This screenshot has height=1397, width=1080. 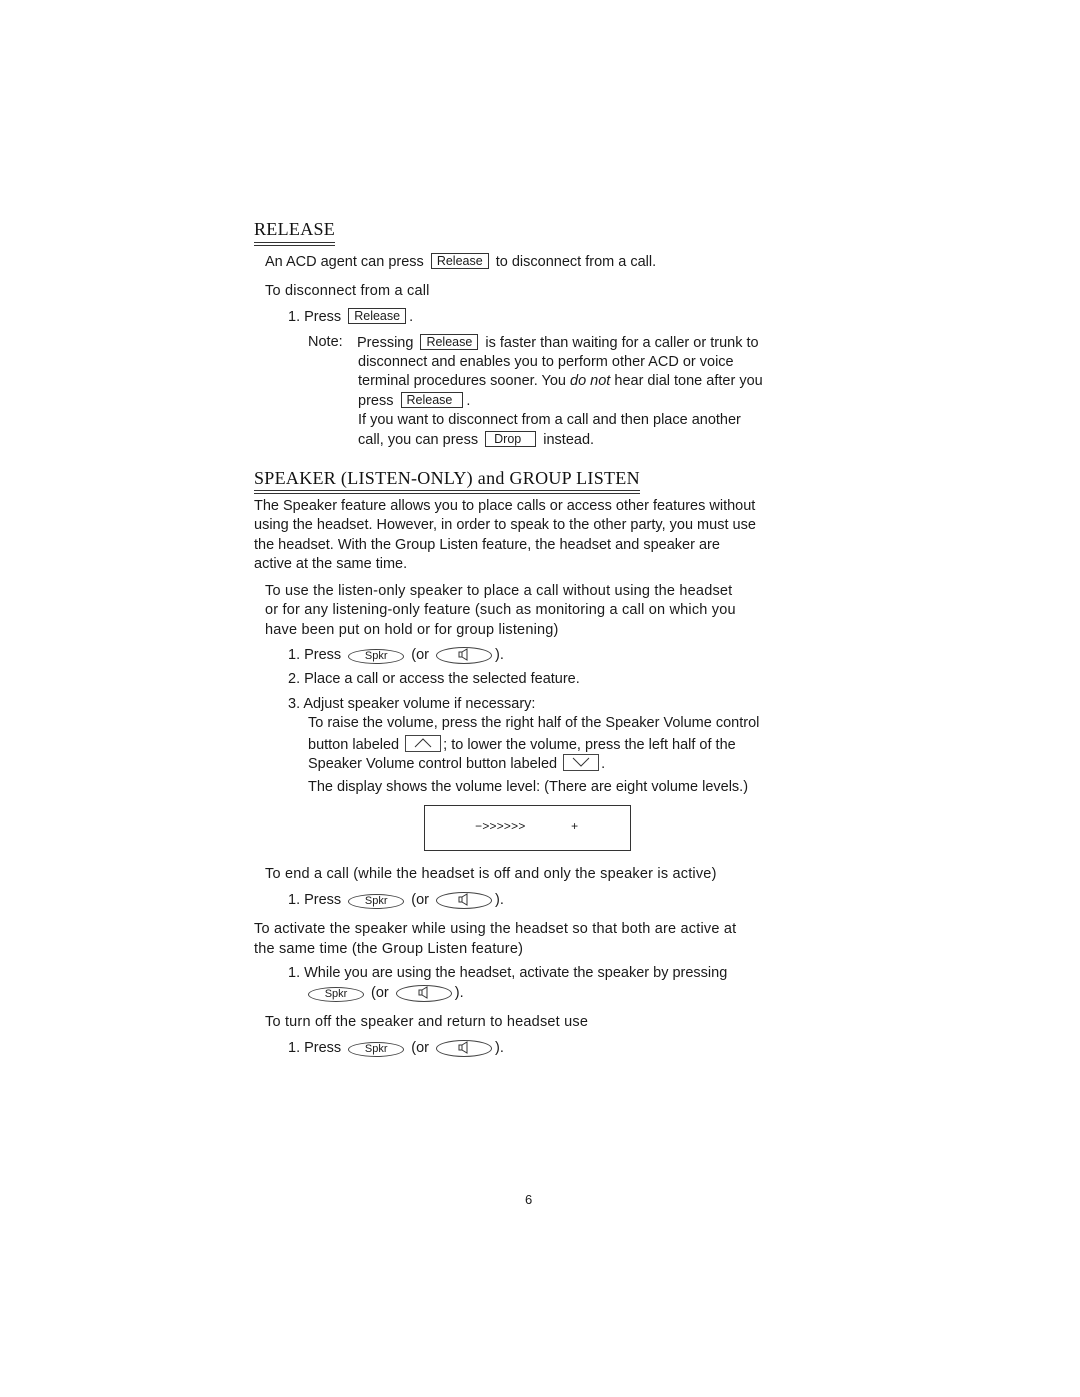 What do you see at coordinates (576, 262) in the screenshot?
I see `text: to disconnect from a call.` at bounding box center [576, 262].